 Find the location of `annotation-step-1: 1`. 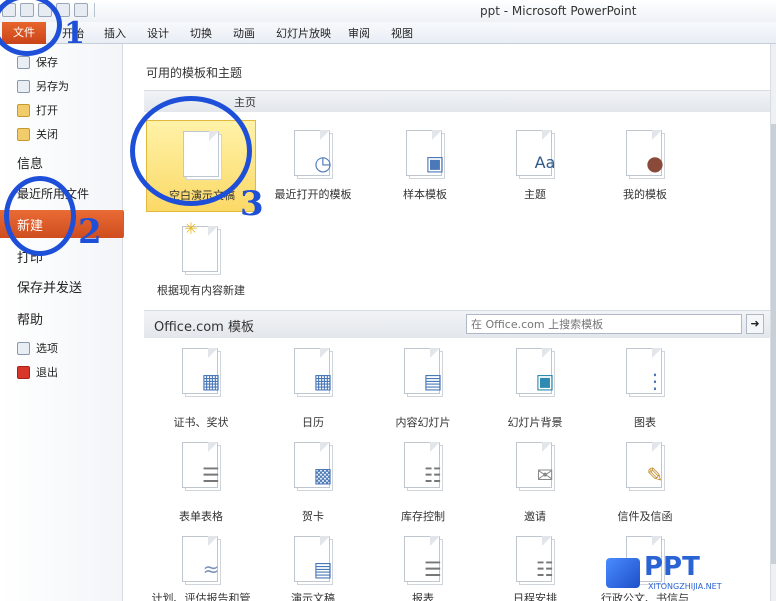

annotation-step-1: 1 is located at coordinates (74, 33).